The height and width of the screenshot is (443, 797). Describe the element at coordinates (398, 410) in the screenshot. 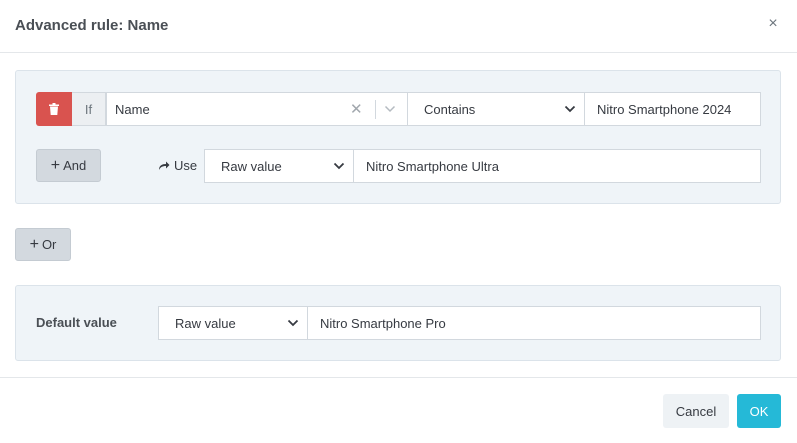

I see `modal-footer: Cancel OK` at that location.